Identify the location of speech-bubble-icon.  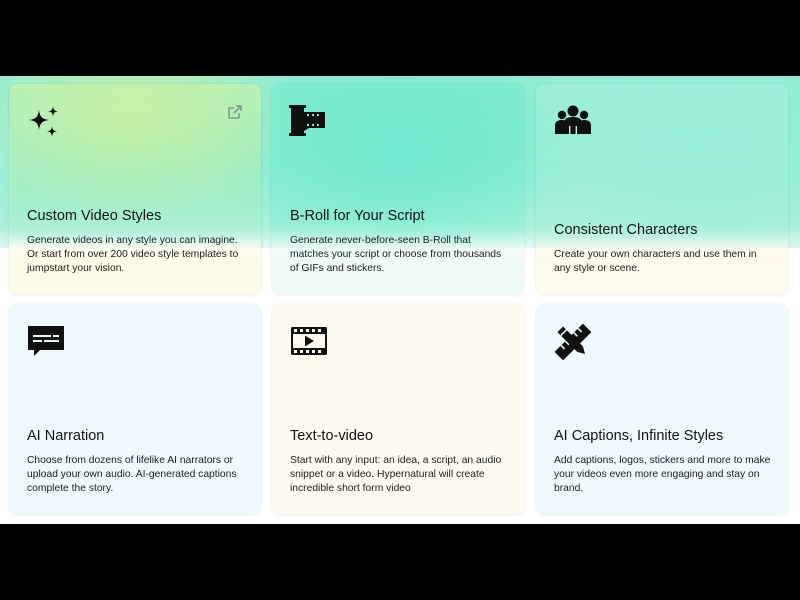
(46, 343).